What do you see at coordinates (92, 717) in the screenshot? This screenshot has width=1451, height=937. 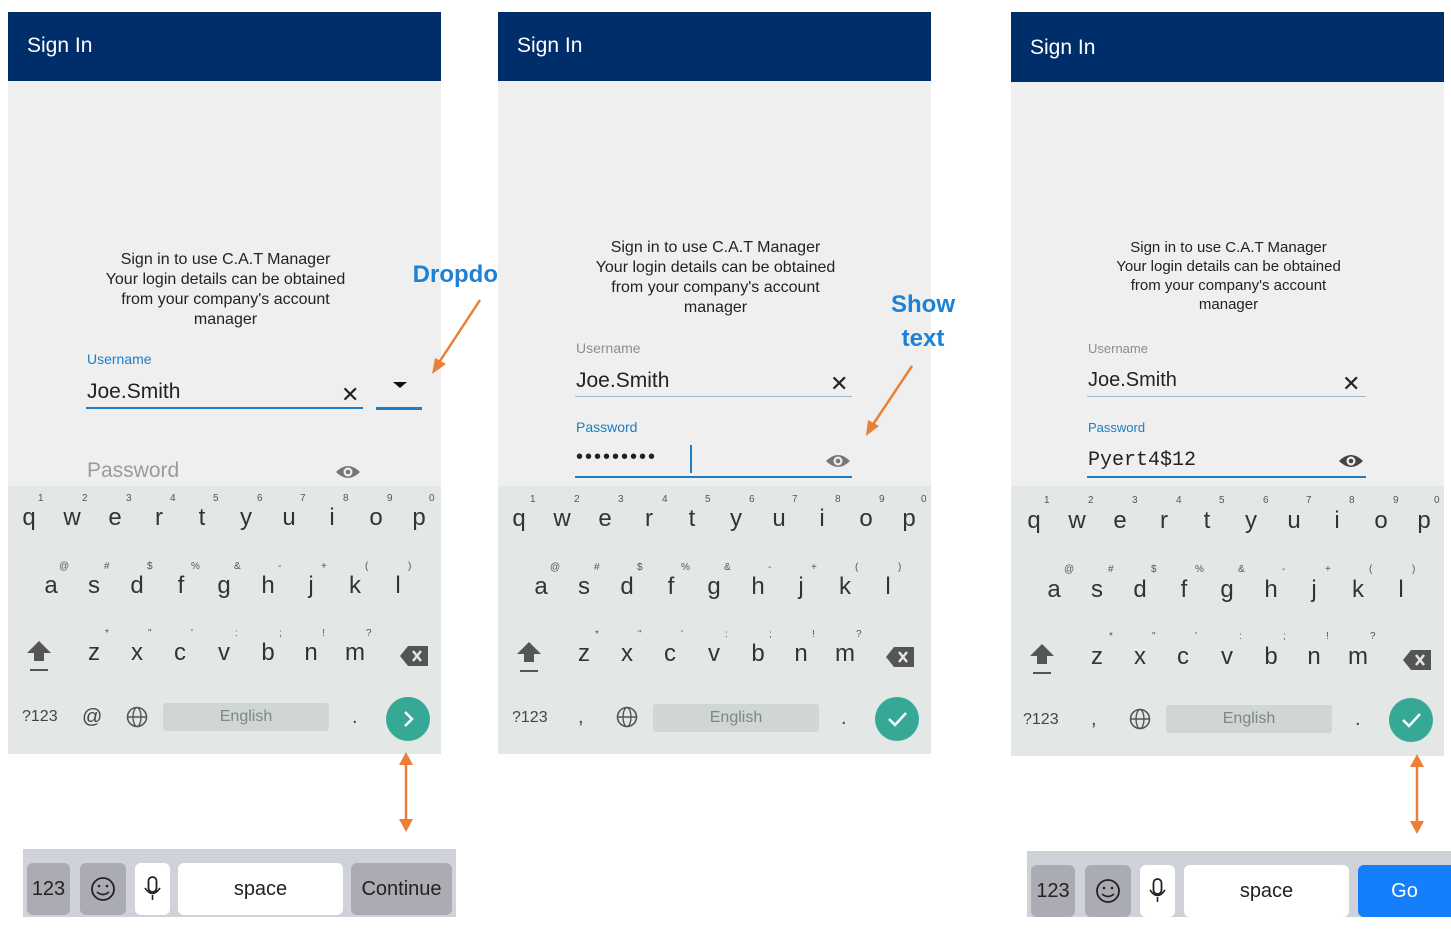 I see `at-key: @` at bounding box center [92, 717].